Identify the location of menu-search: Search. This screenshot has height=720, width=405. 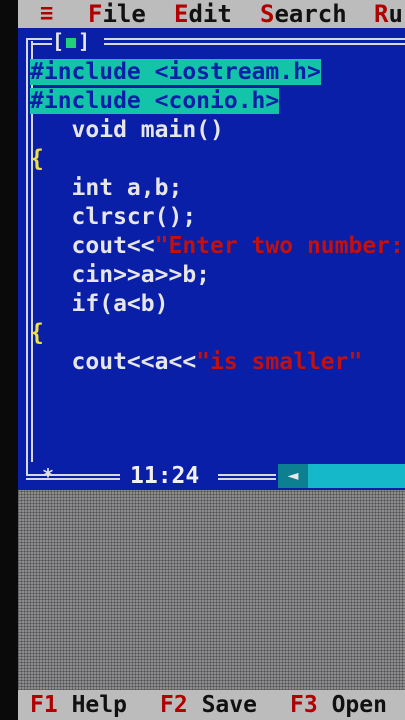
(303, 14).